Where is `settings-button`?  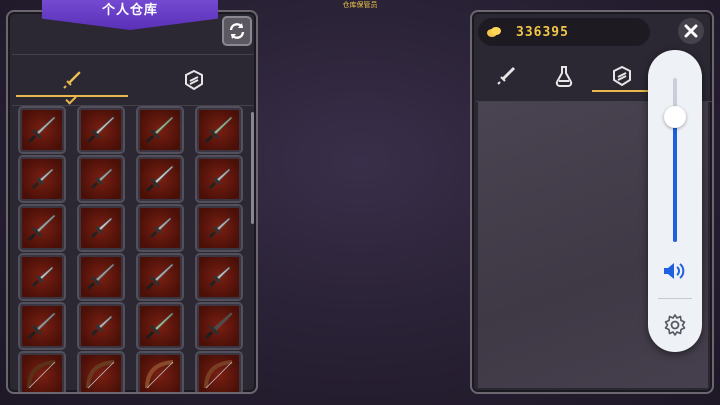
settings-button is located at coordinates (675, 325).